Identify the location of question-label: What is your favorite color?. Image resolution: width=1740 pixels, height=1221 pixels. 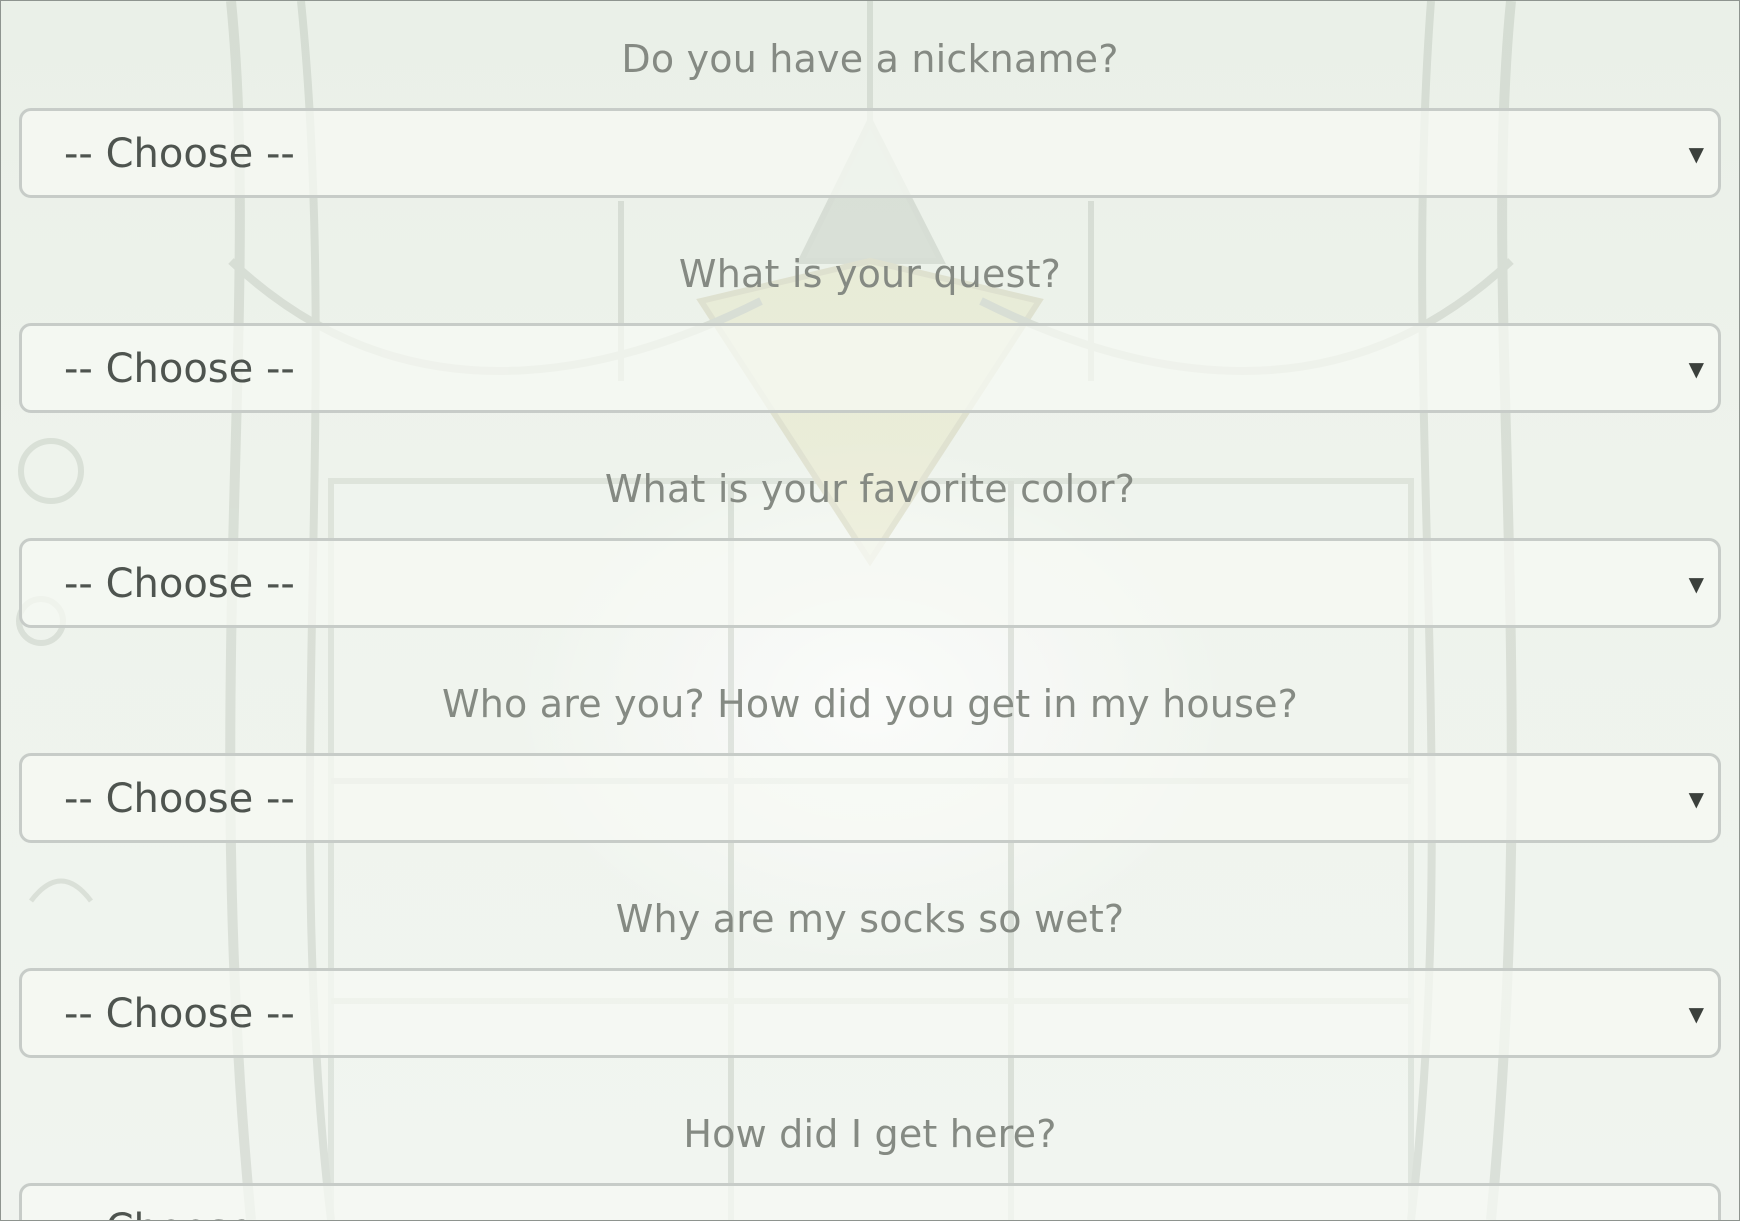
(870, 489).